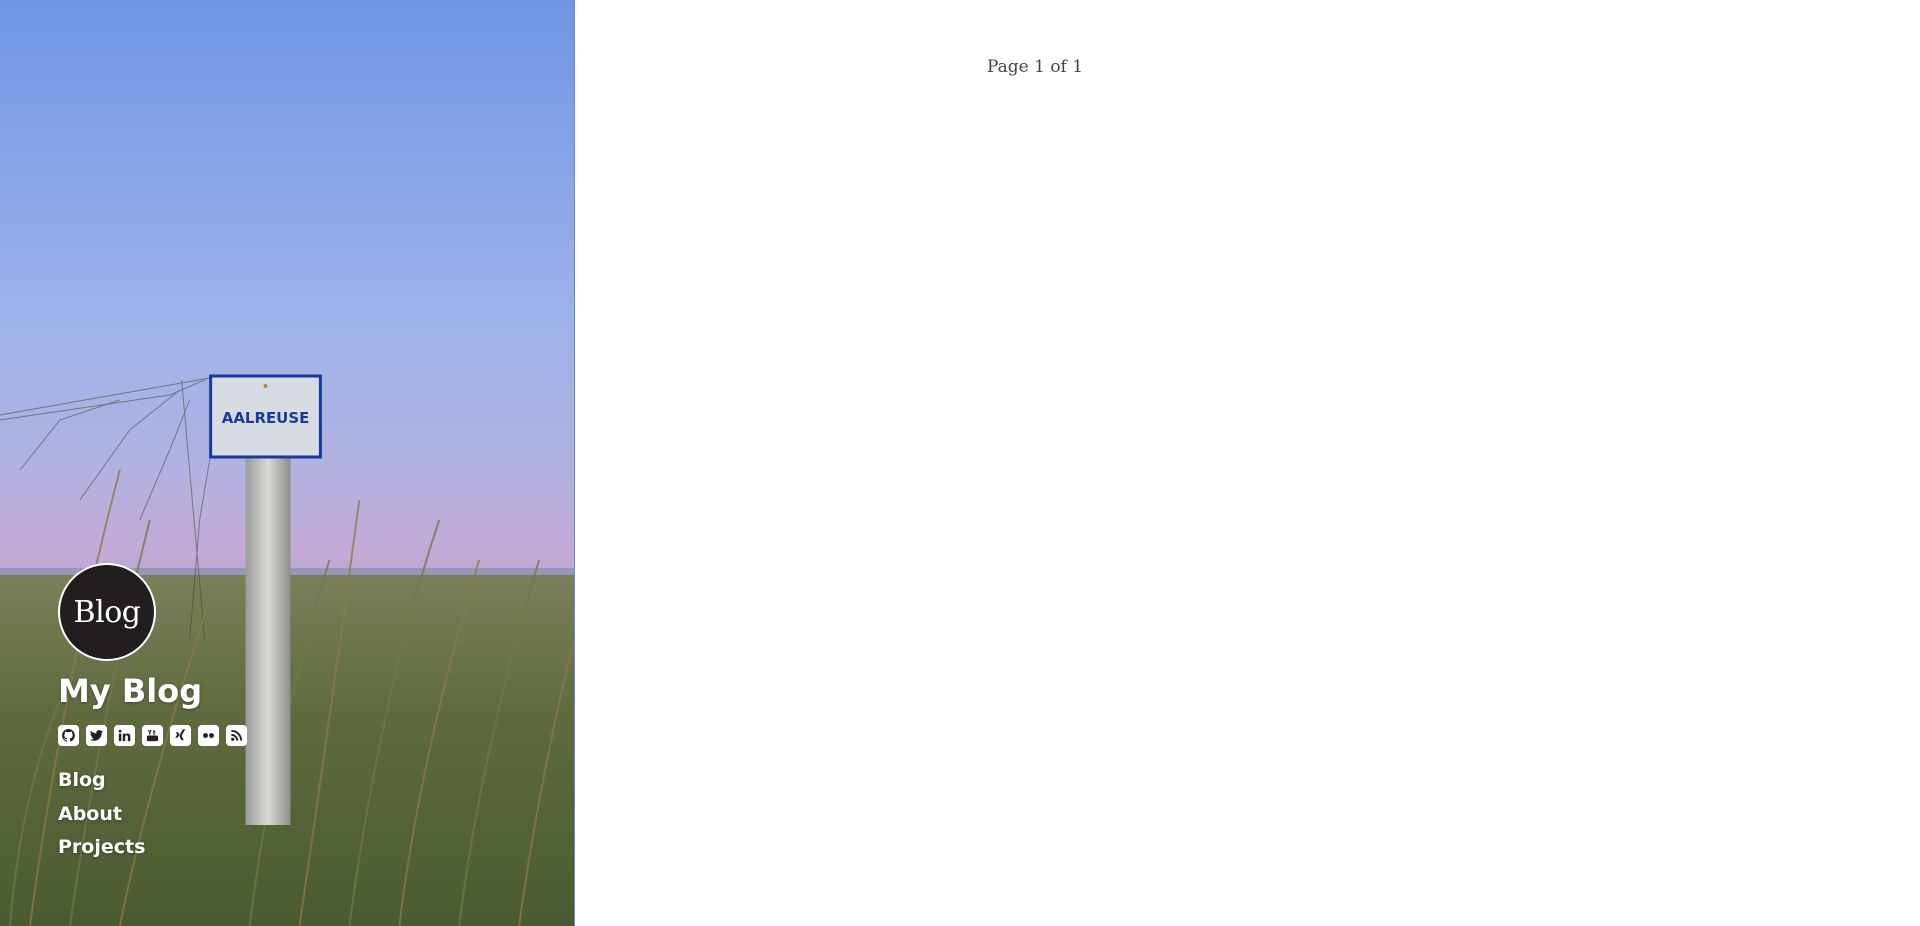 The width and height of the screenshot is (1920, 926). Describe the element at coordinates (236, 735) in the screenshot. I see `rss-icon` at that location.